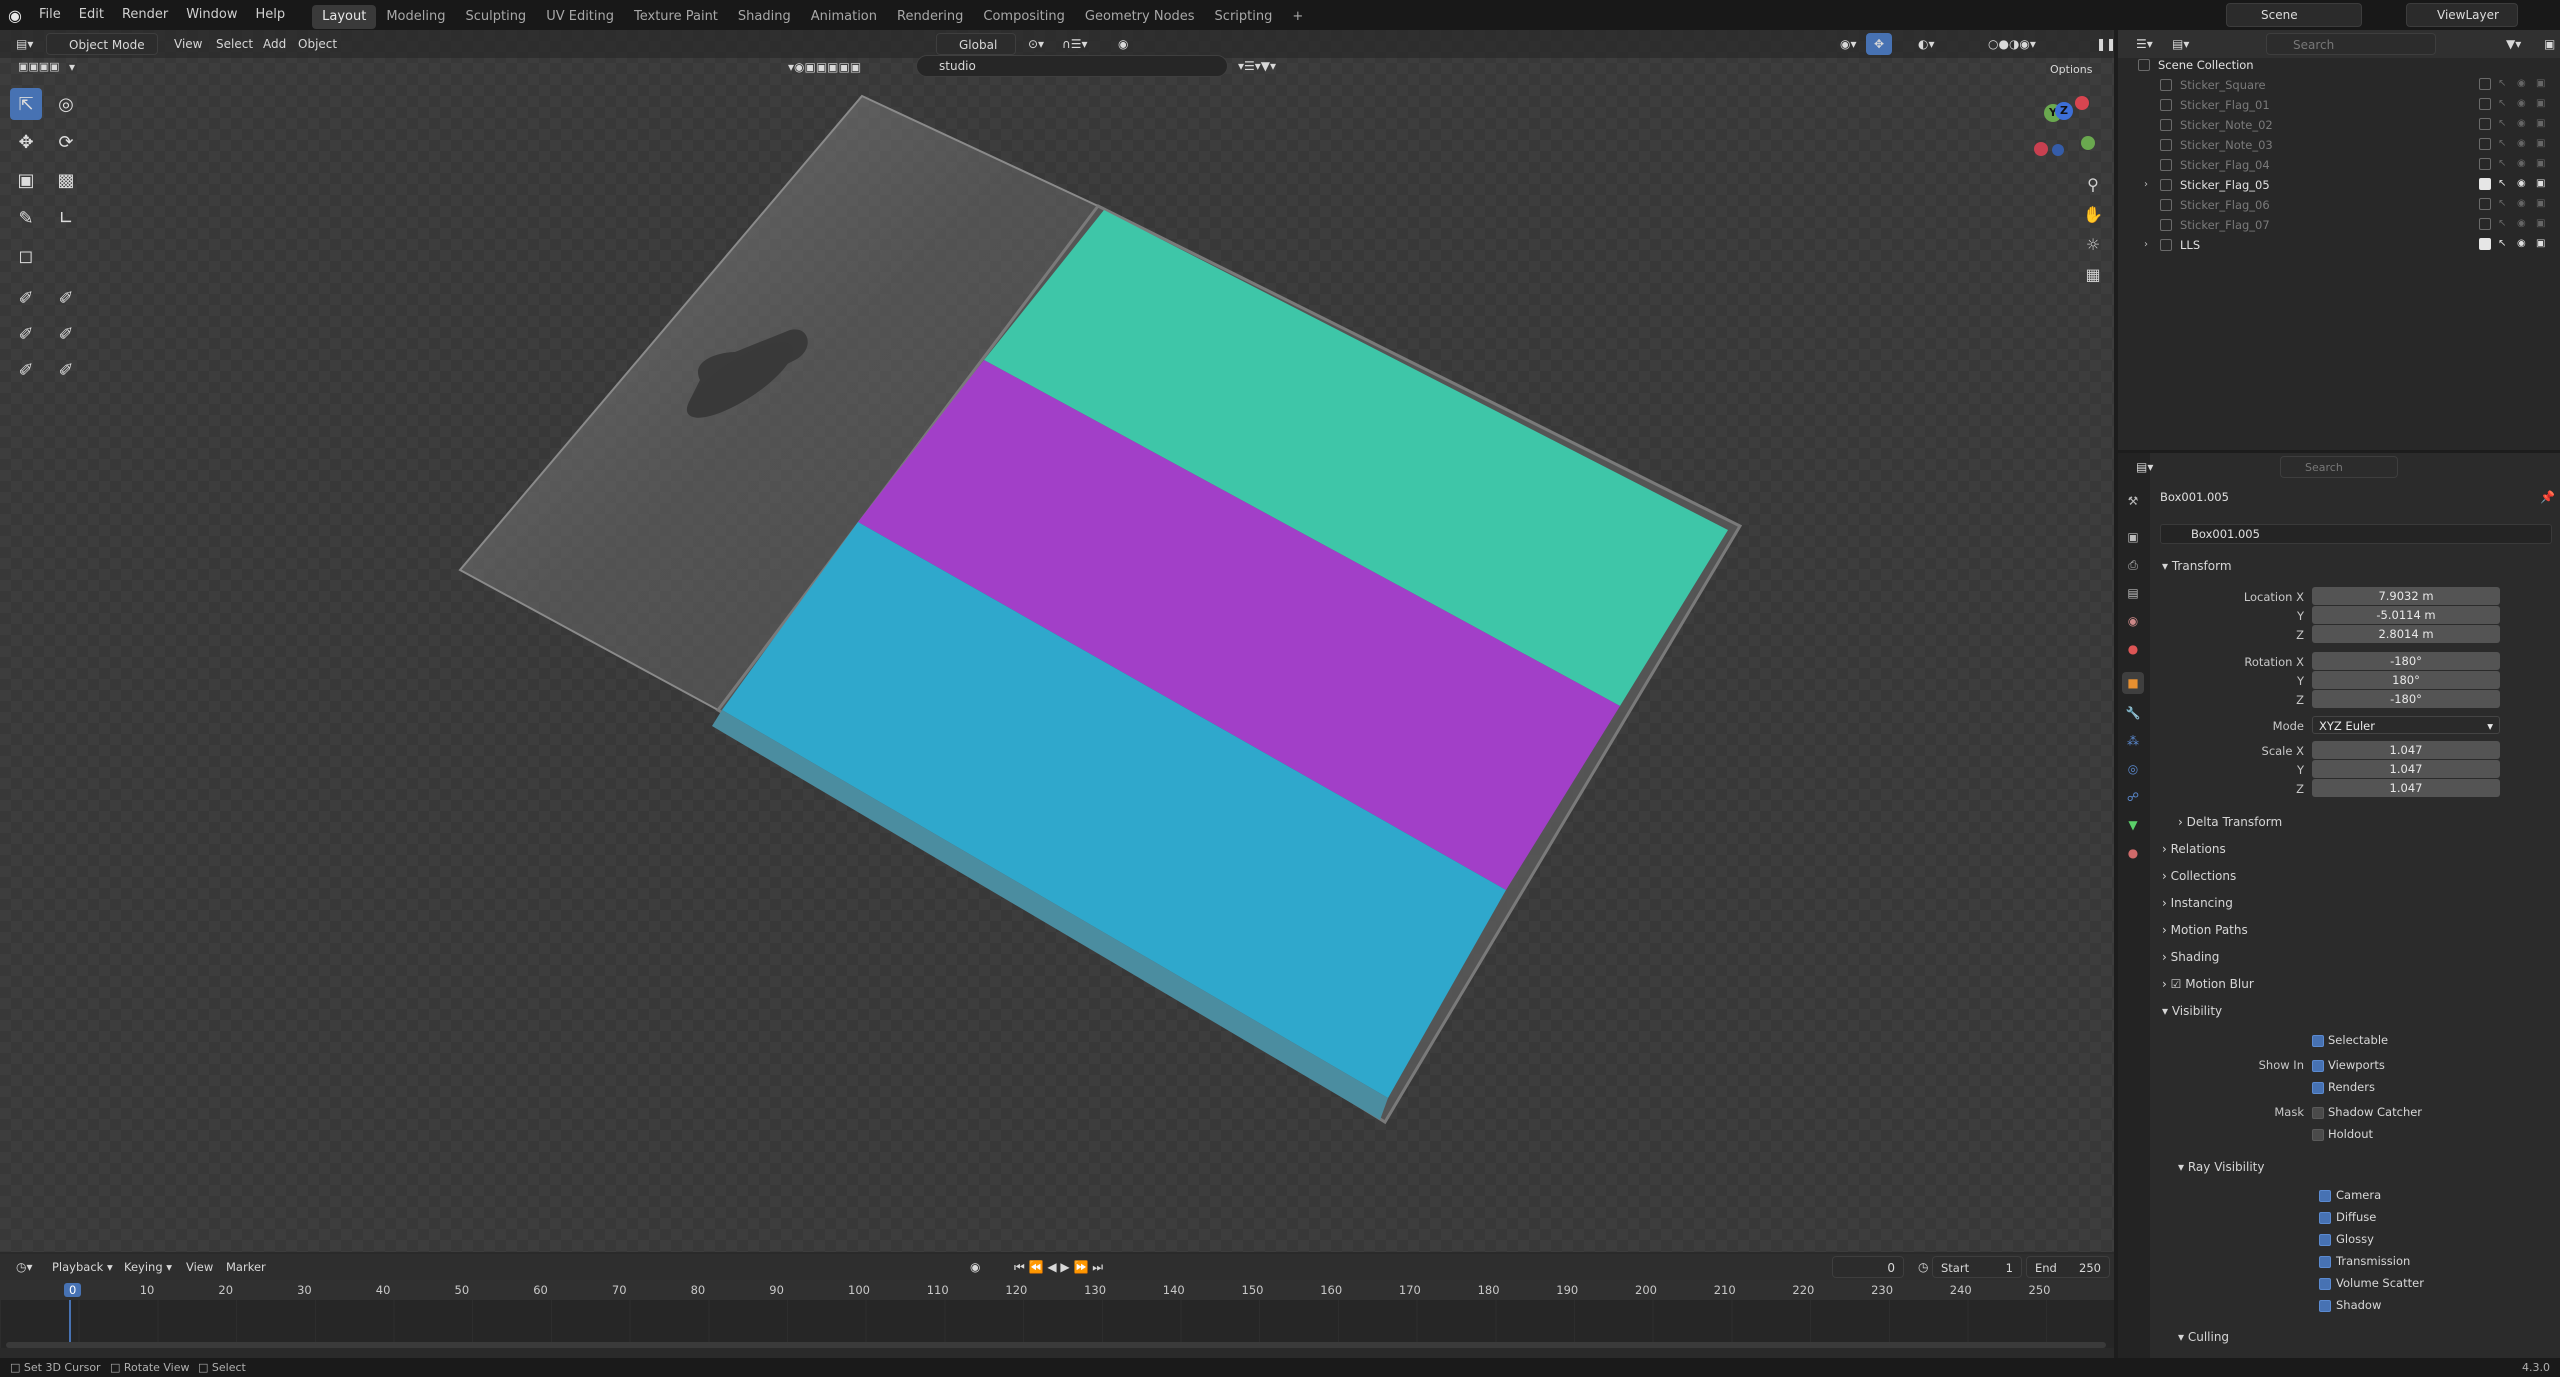 The image size is (2560, 1377). What do you see at coordinates (2325, 1240) in the screenshot?
I see `glossy-ray-checkbox` at bounding box center [2325, 1240].